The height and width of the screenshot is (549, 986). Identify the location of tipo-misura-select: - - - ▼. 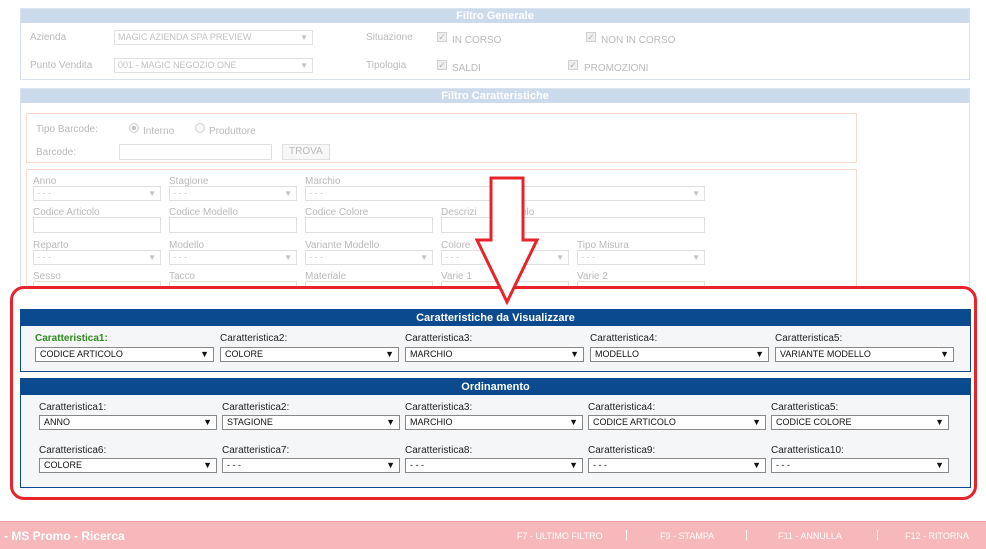
(641, 257).